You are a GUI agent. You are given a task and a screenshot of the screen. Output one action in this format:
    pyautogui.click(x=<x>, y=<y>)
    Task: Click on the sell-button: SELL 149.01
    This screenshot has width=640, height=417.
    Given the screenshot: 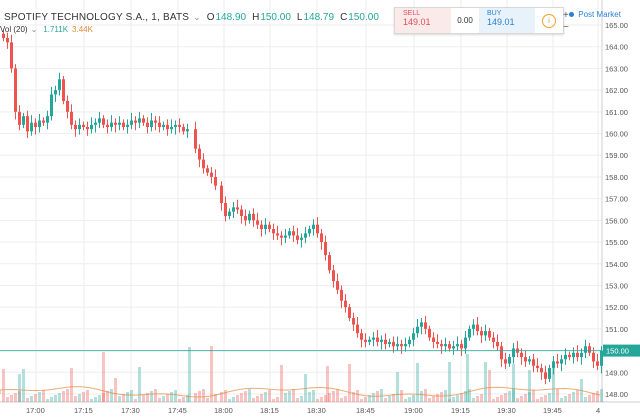 What is the action you would take?
    pyautogui.click(x=423, y=20)
    